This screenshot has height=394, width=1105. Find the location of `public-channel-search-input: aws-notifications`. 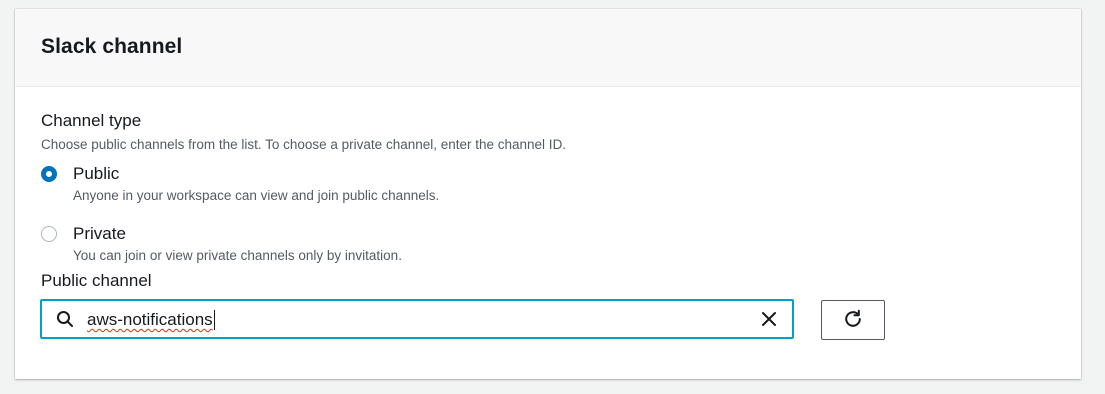

public-channel-search-input: aws-notifications is located at coordinates (417, 319).